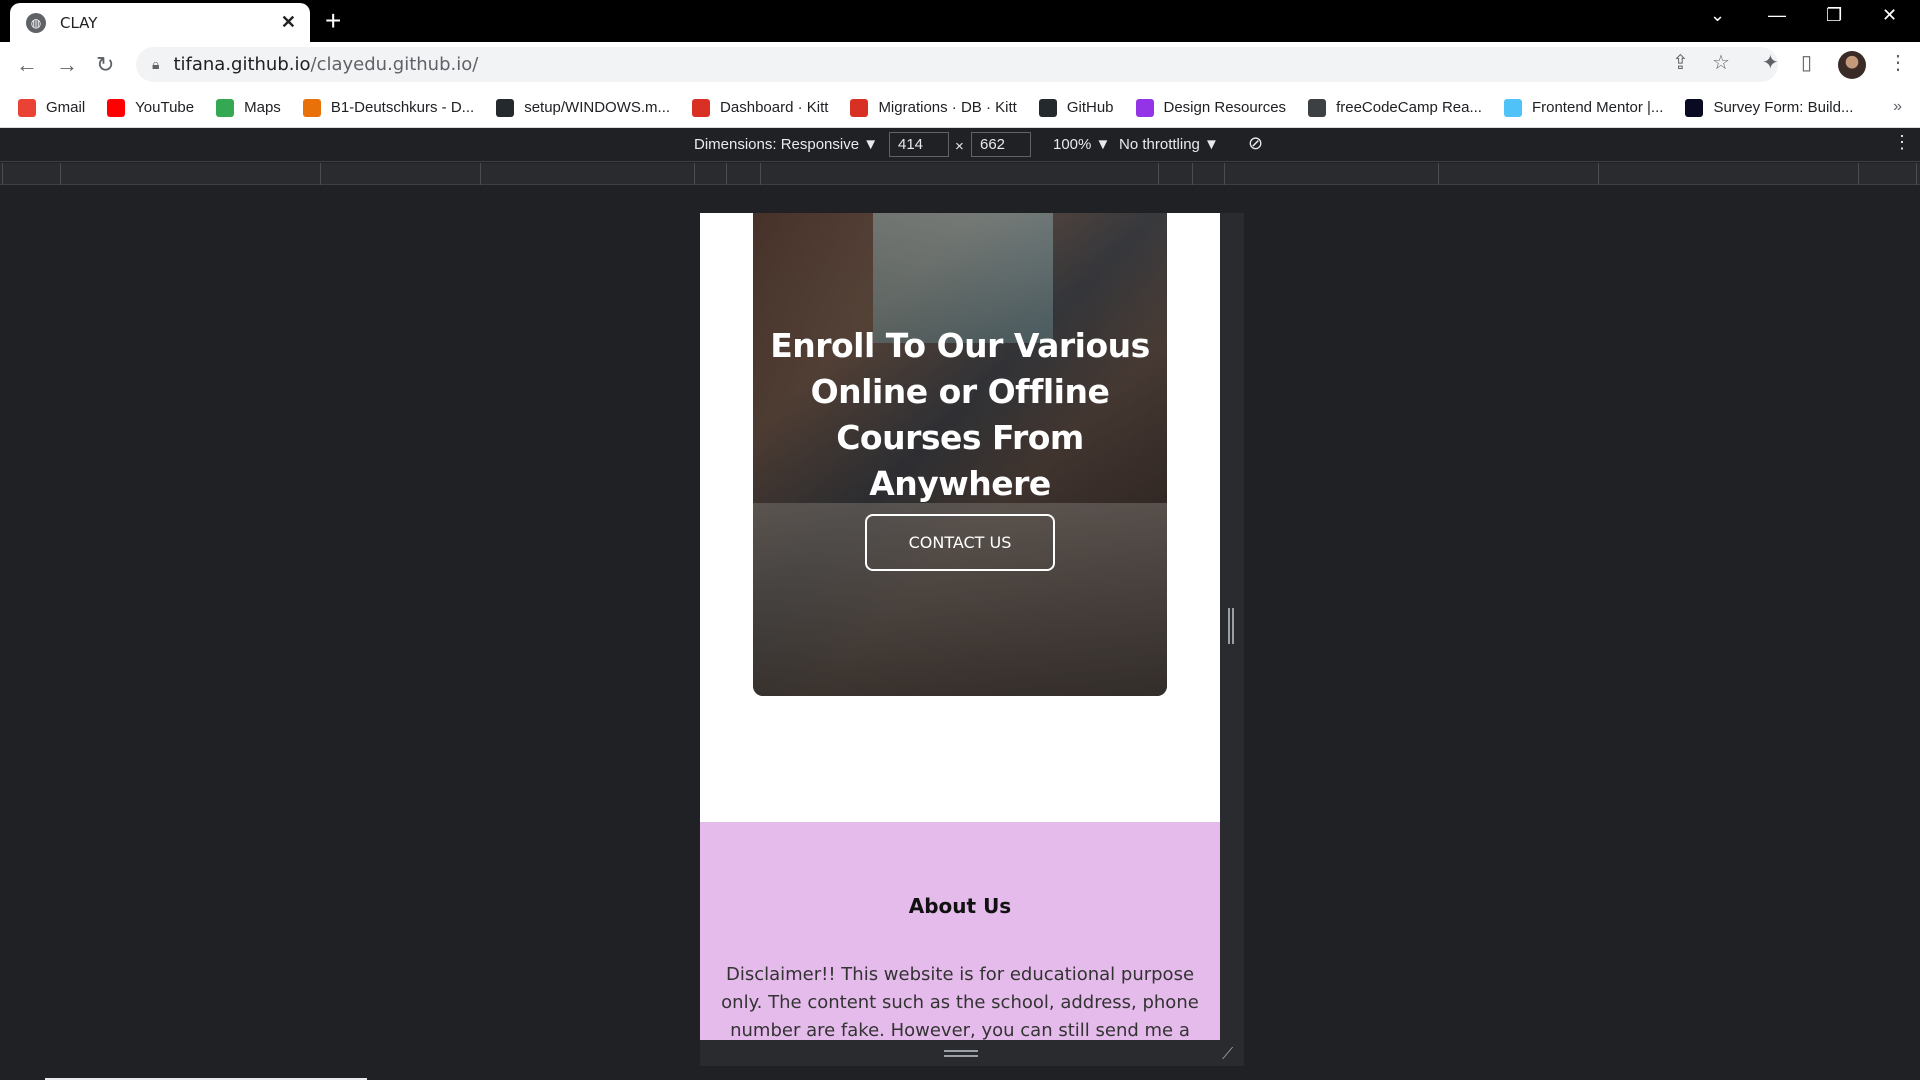  Describe the element at coordinates (1694, 107) in the screenshot. I see `survey-icon` at that location.